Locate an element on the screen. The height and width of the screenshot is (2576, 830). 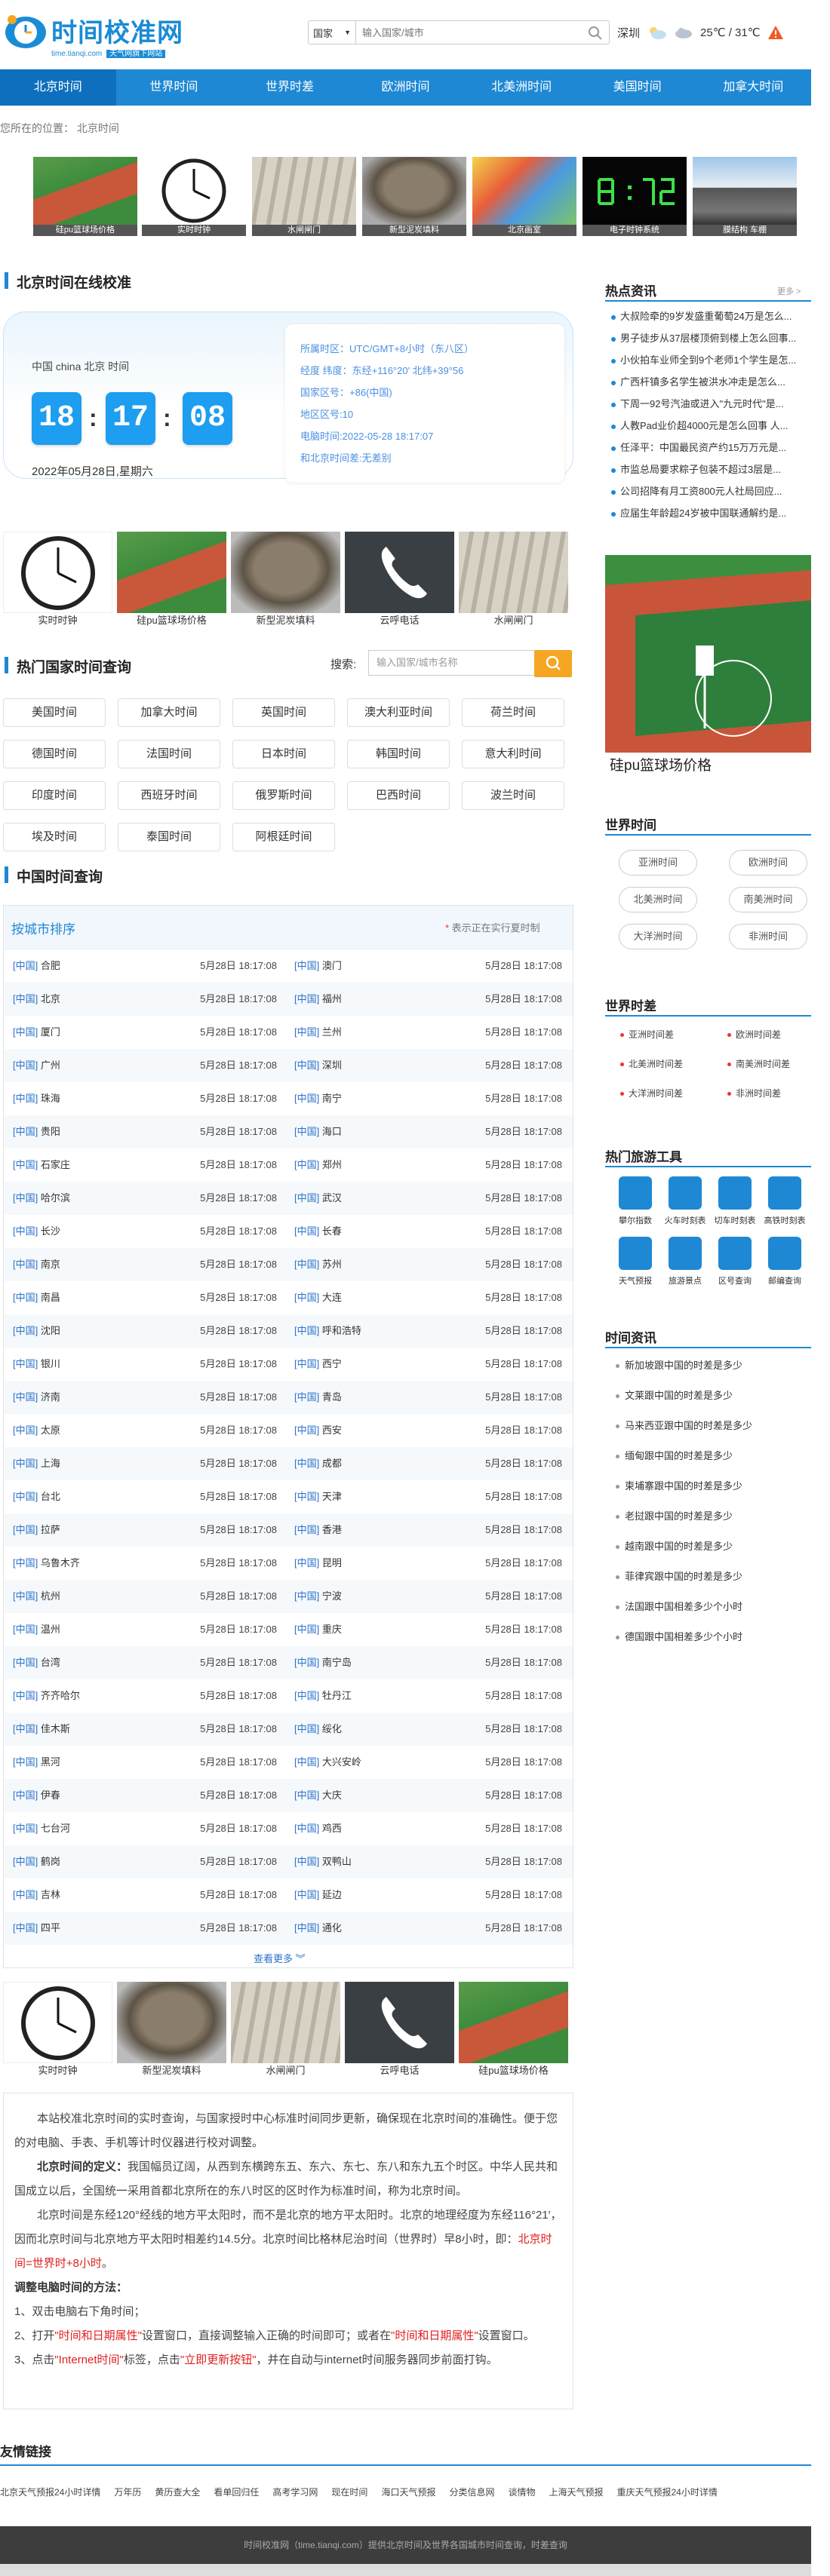
country-link: 俄罗斯时间 is located at coordinates (283, 795).